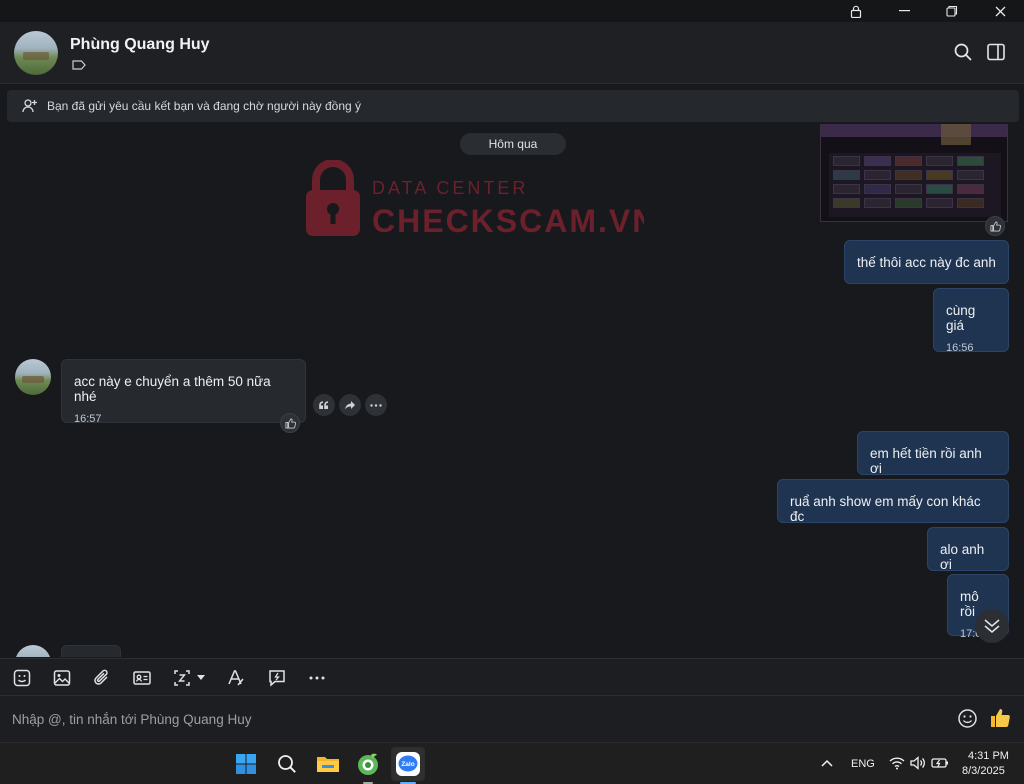 The image size is (1024, 784). I want to click on message-bubble-outgoing: cùng giá 16:56, so click(971, 321).